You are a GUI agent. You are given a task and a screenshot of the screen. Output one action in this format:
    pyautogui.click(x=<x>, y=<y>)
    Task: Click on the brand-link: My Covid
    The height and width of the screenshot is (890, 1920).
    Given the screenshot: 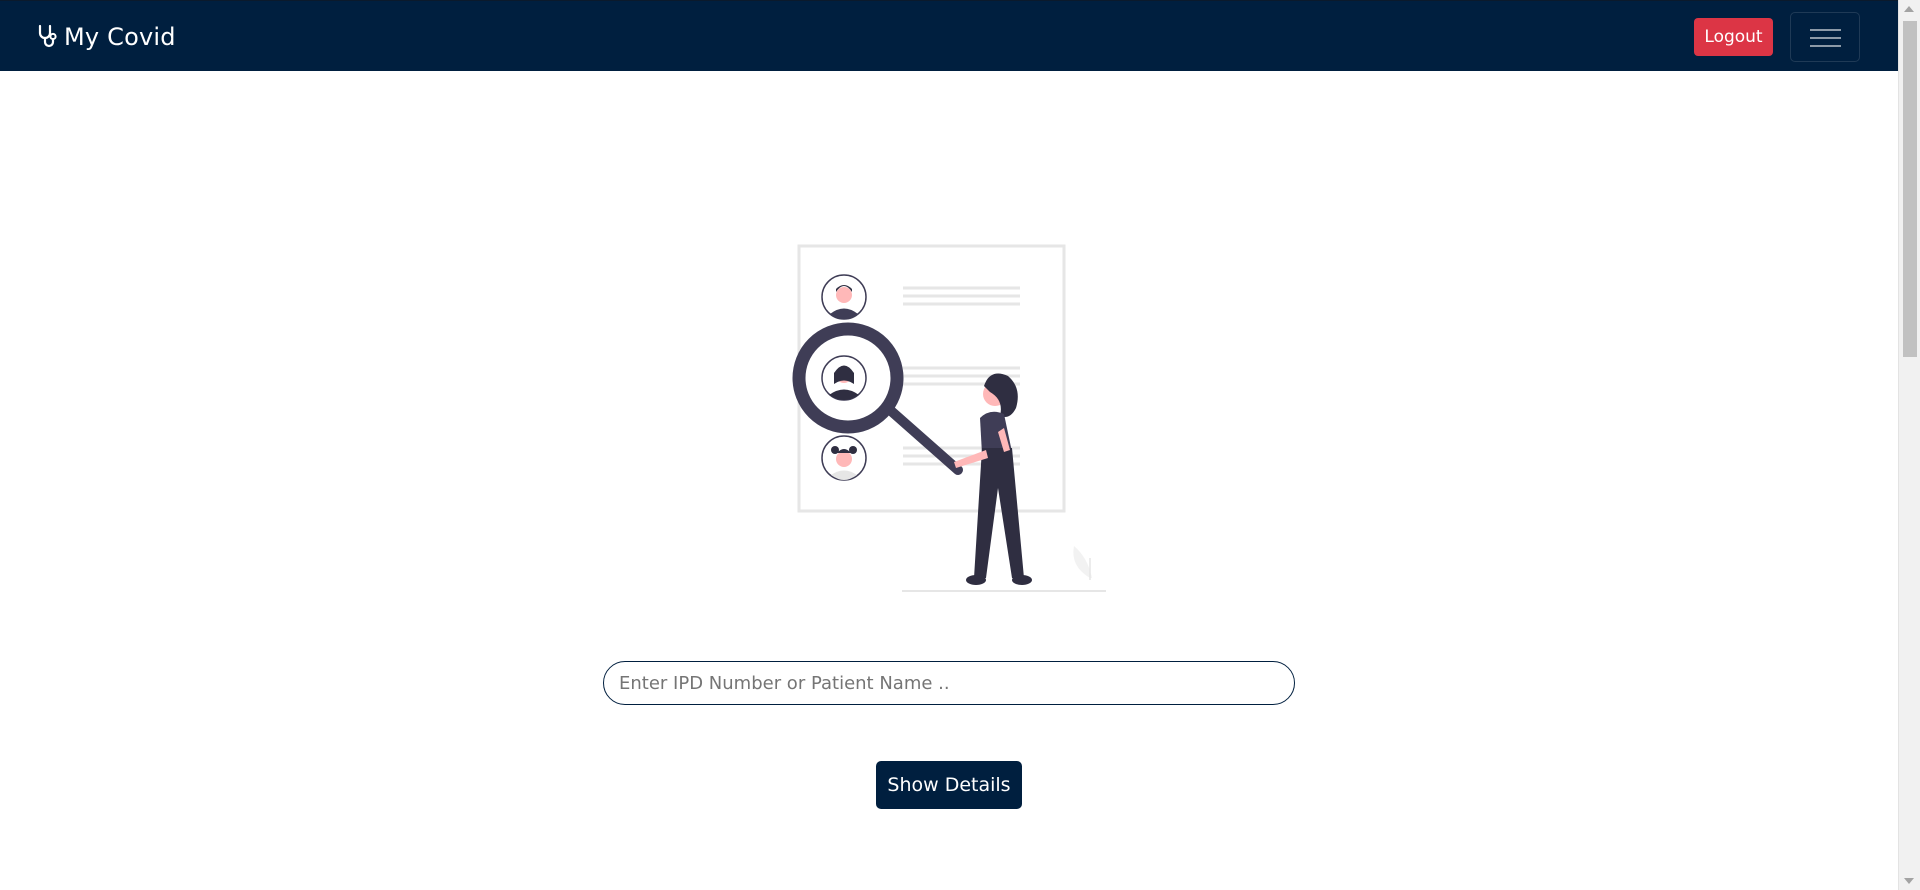 What is the action you would take?
    pyautogui.click(x=106, y=37)
    